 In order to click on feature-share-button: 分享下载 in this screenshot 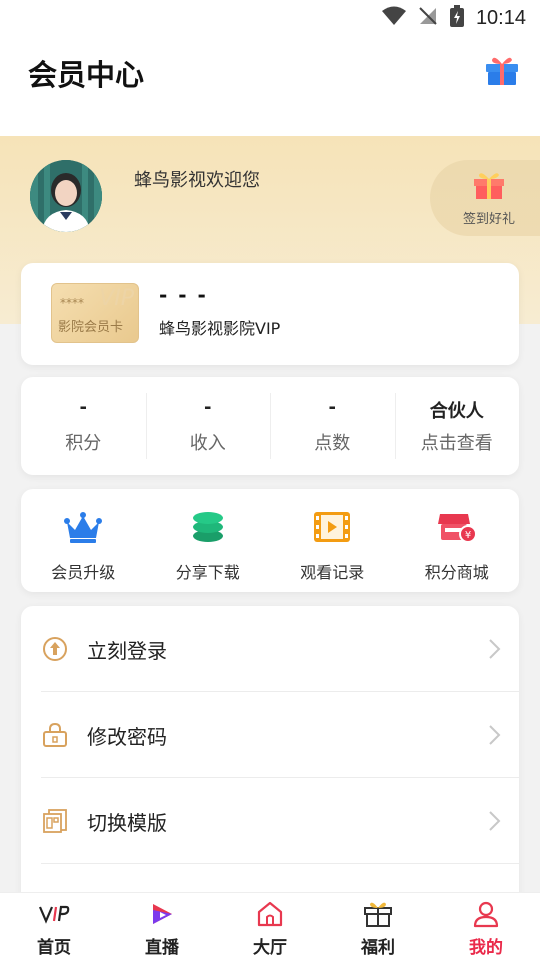, I will do `click(208, 540)`.